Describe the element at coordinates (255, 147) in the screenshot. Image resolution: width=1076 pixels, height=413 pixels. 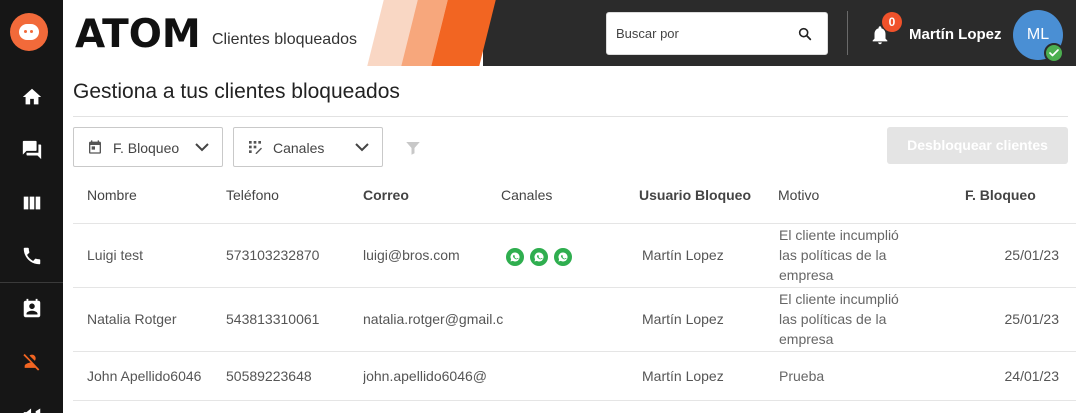
I see `channels-grid-icon` at that location.